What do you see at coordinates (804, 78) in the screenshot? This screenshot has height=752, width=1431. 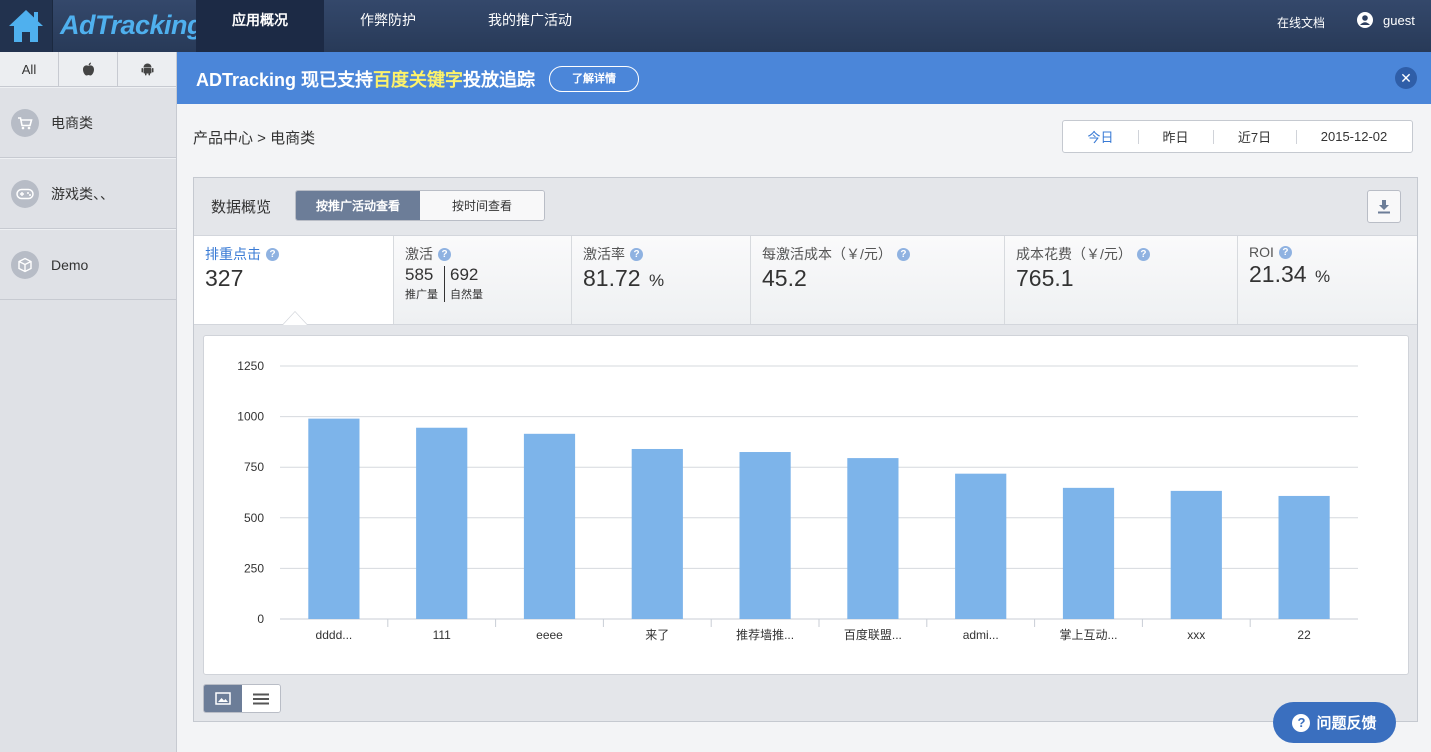 I see `announcement-banner: ADTracking 现已支持百度关键字投放追踪 了解详情 ✕` at bounding box center [804, 78].